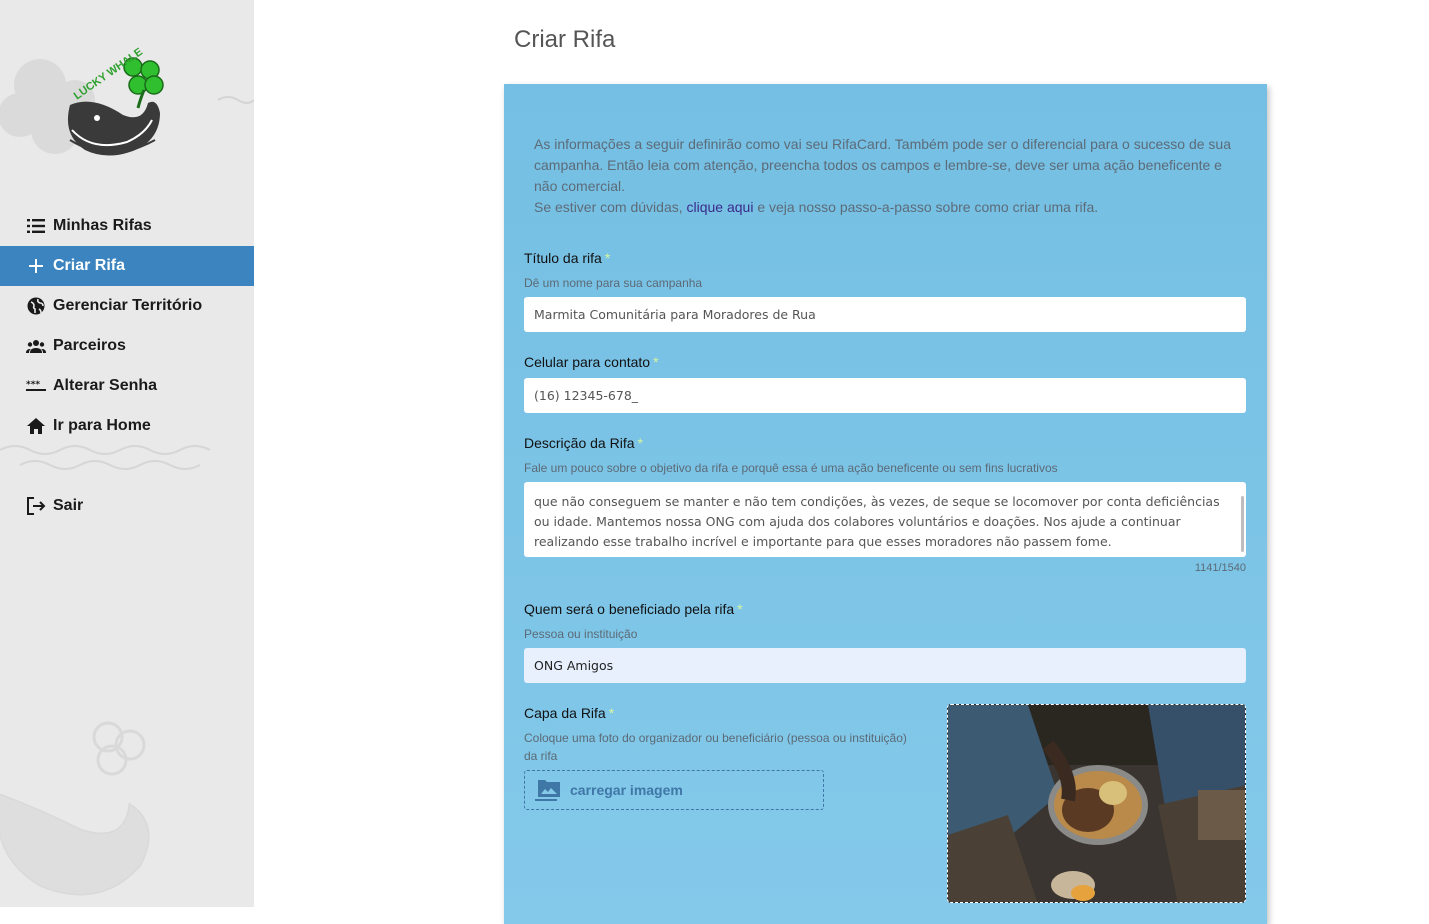  Describe the element at coordinates (105, 457) in the screenshot. I see `waves-decoration` at that location.